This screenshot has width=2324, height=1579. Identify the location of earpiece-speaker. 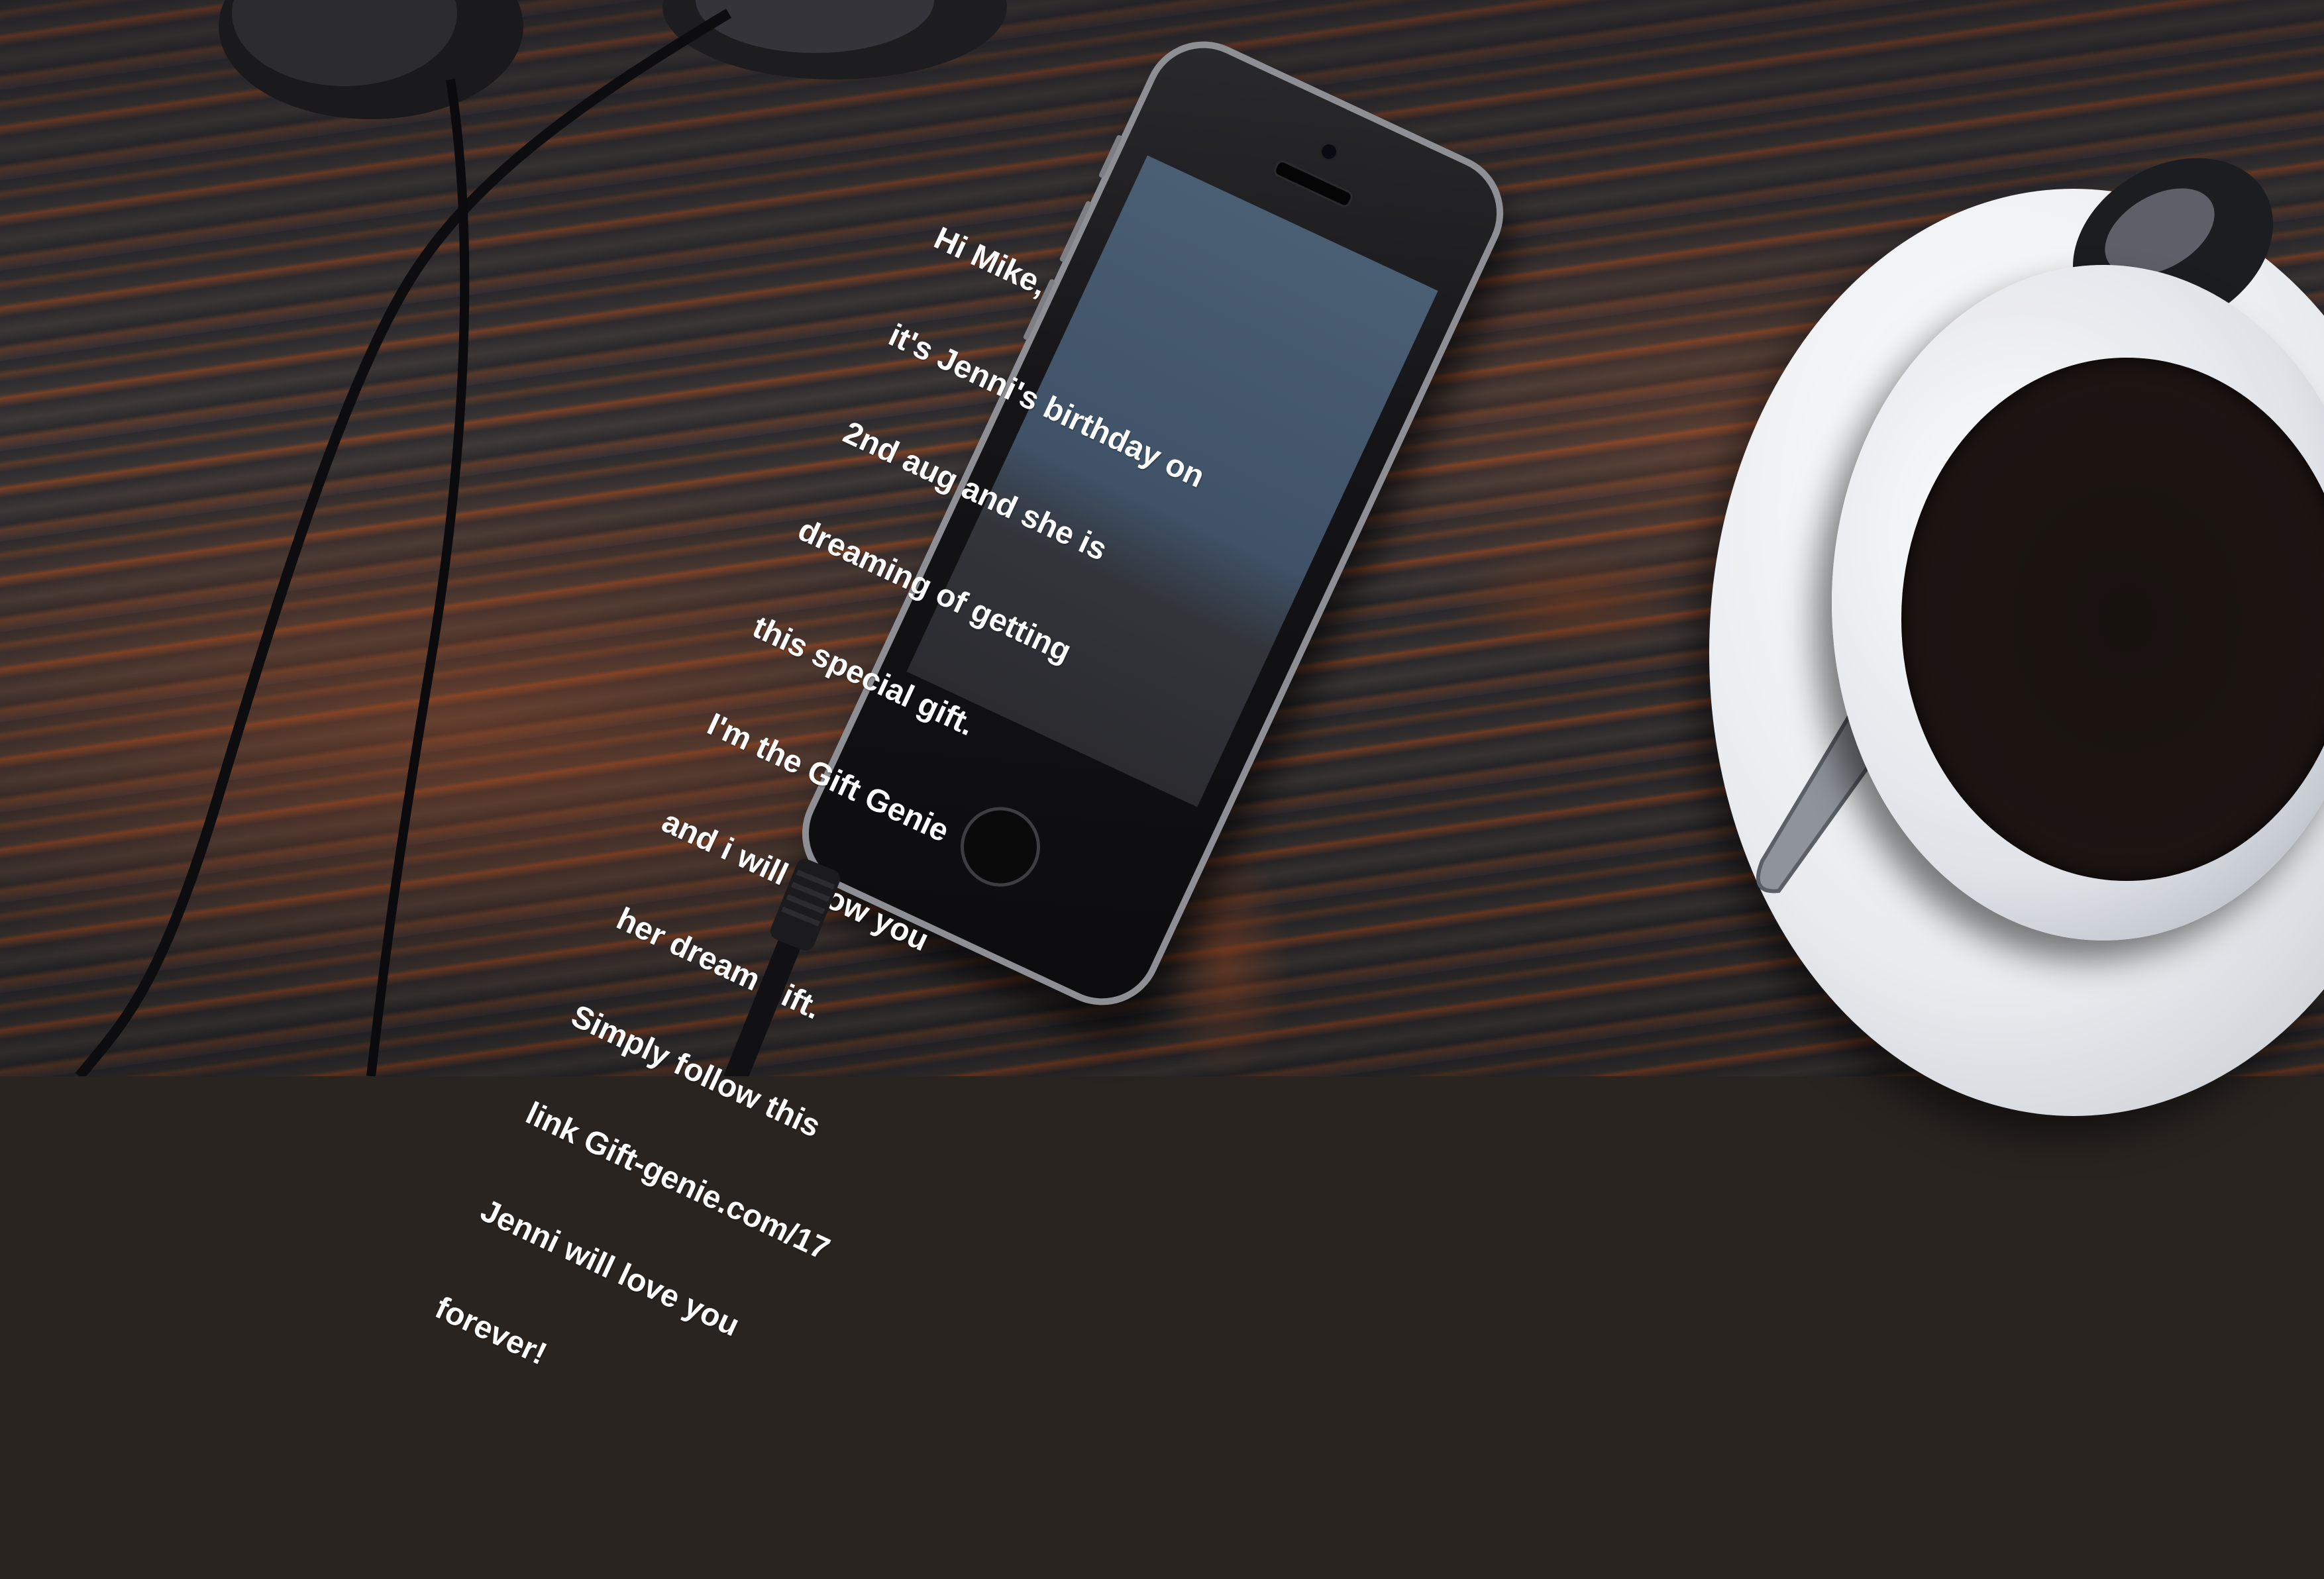
(1313, 183).